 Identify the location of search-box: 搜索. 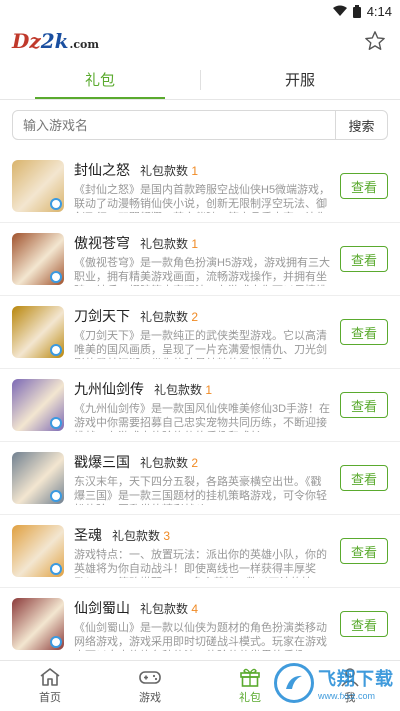
(200, 125).